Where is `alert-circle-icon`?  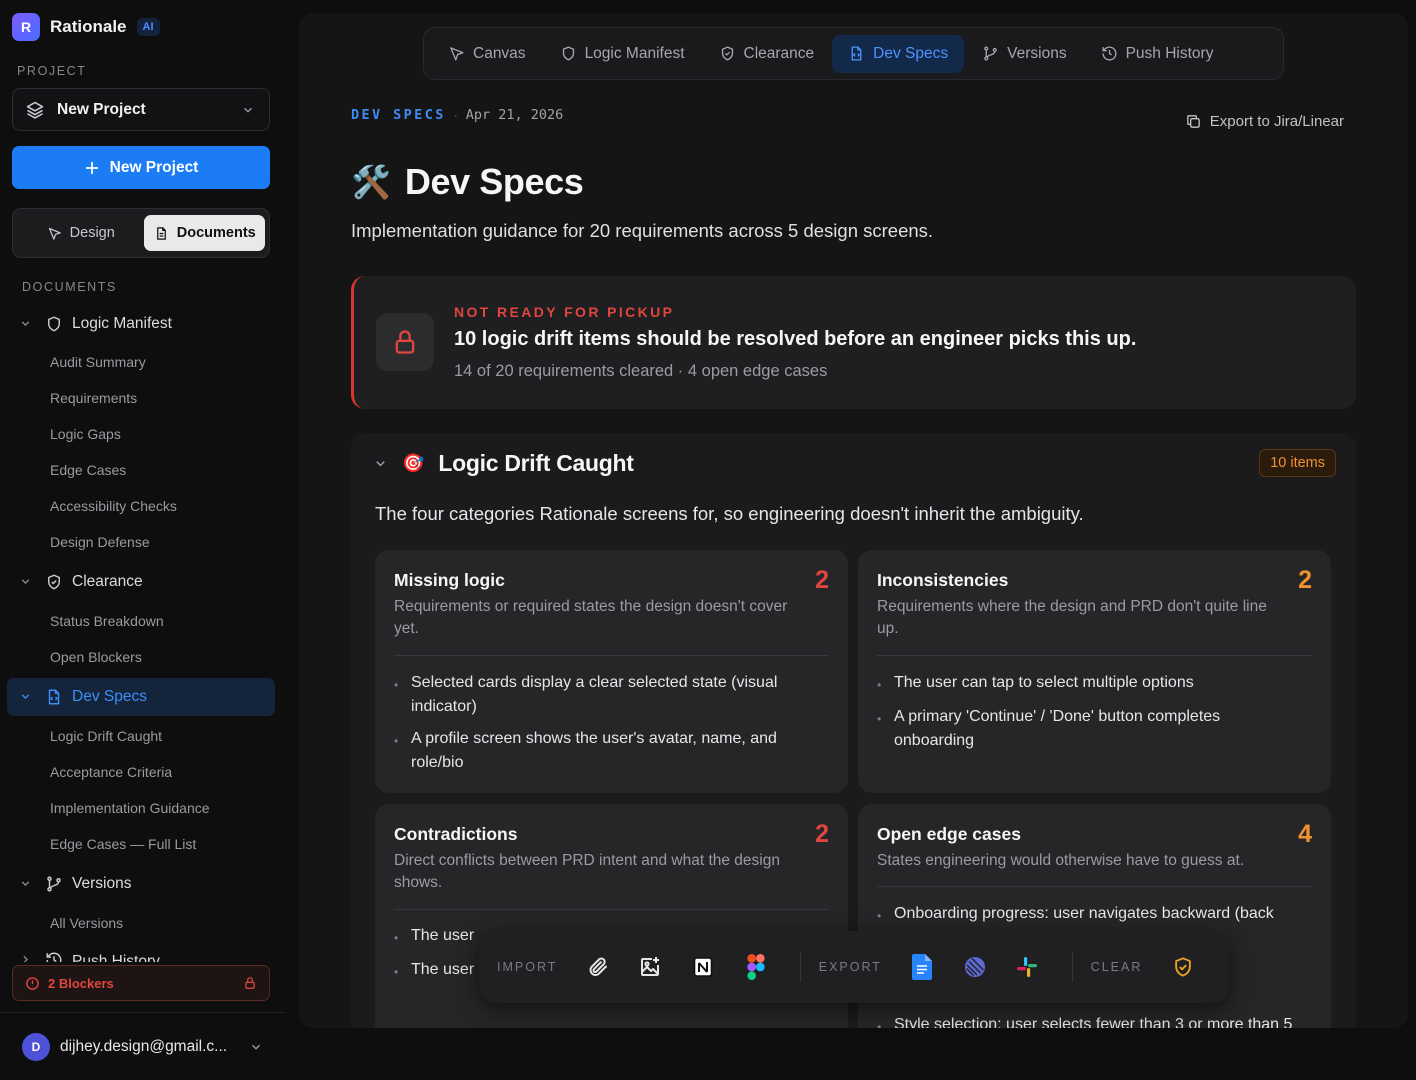 alert-circle-icon is located at coordinates (32, 983).